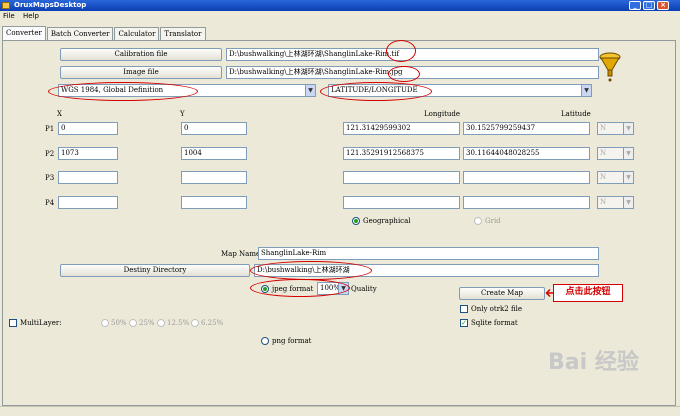 The image size is (680, 416). What do you see at coordinates (356, 221) in the screenshot?
I see `geographical-radio` at bounding box center [356, 221].